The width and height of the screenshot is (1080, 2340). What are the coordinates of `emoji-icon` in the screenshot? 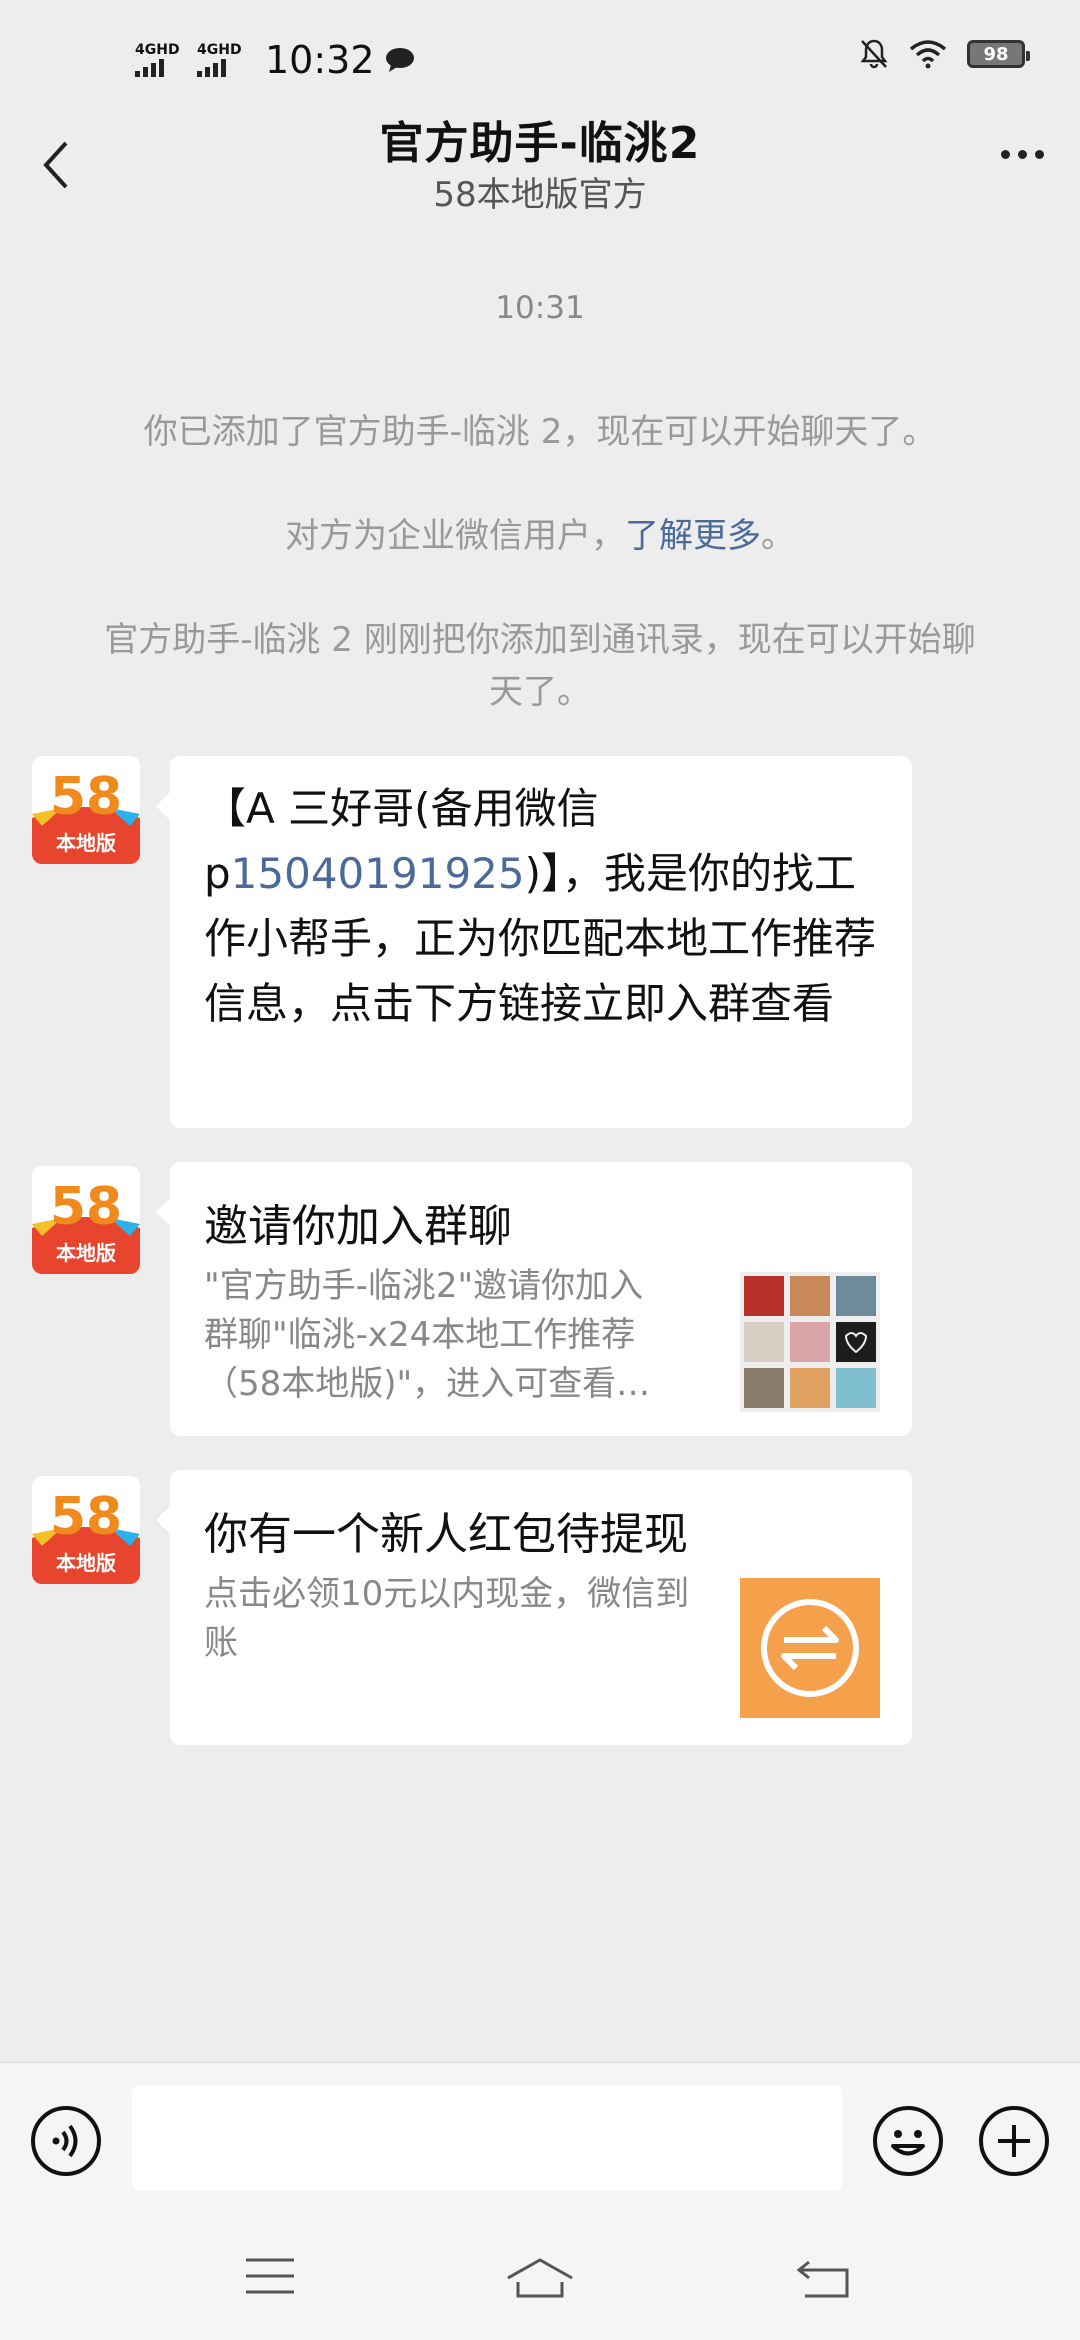 It's located at (908, 2141).